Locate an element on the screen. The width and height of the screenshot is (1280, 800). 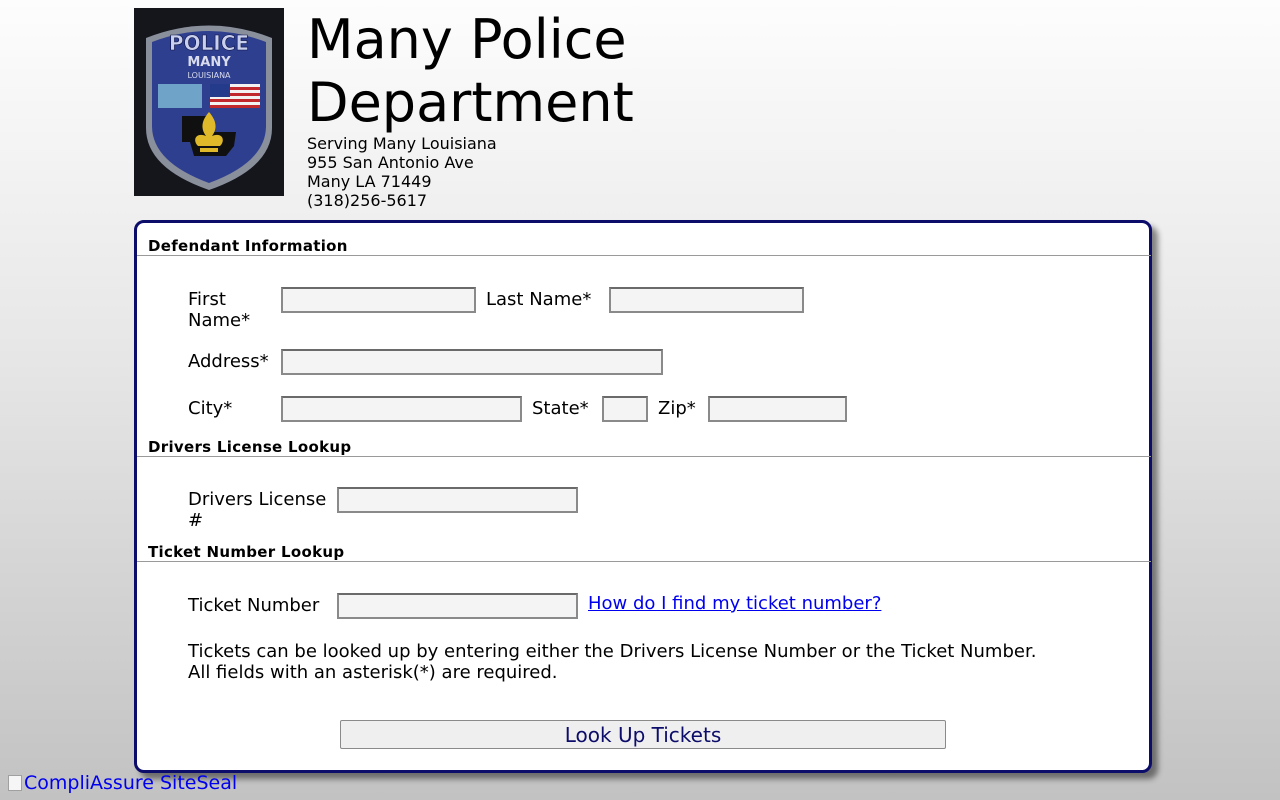
department-city-line: Many LA 71449 is located at coordinates (369, 181).